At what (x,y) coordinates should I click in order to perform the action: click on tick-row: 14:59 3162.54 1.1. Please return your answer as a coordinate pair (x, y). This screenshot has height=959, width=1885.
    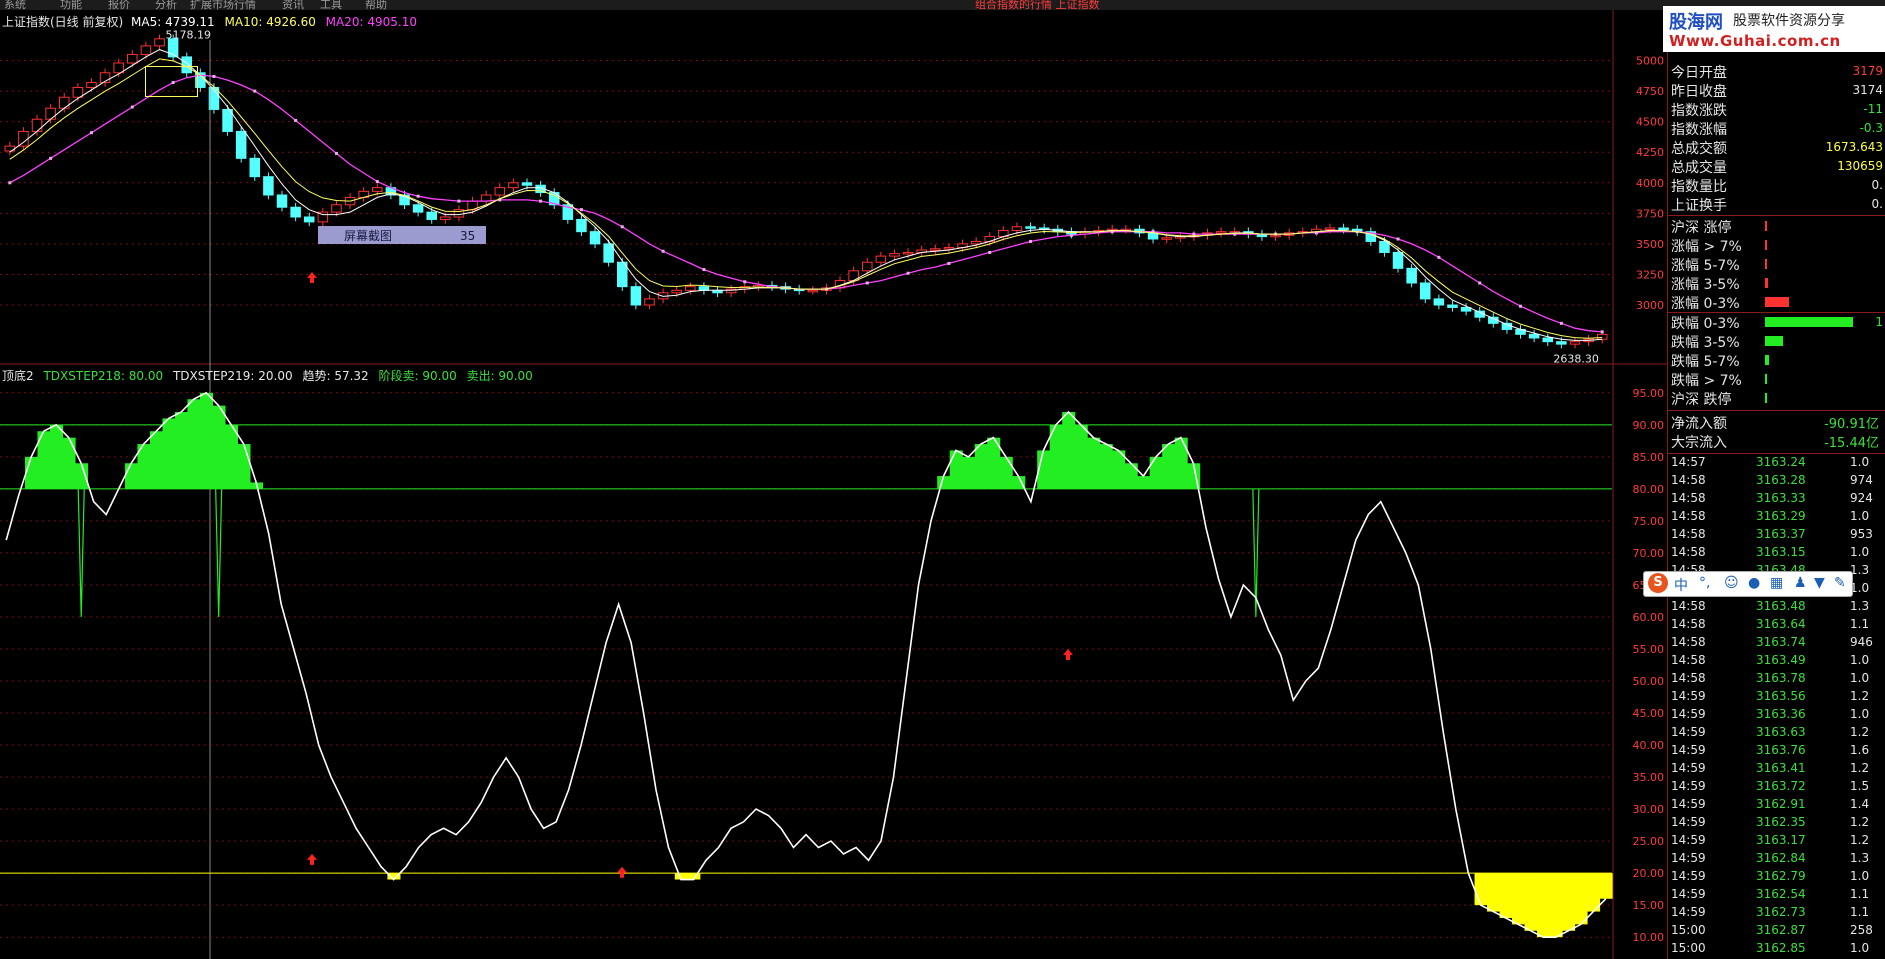
    Looking at the image, I should click on (1776, 896).